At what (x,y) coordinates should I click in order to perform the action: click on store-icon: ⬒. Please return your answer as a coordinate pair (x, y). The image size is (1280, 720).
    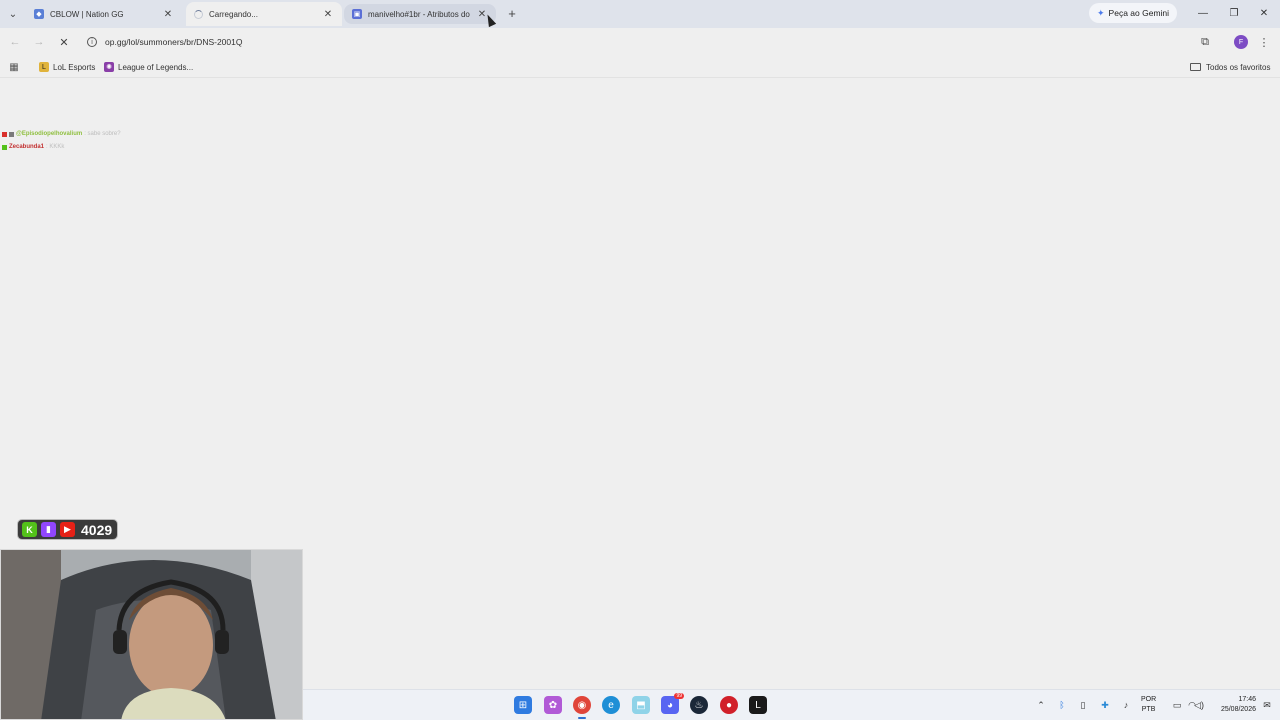
    Looking at the image, I should click on (641, 705).